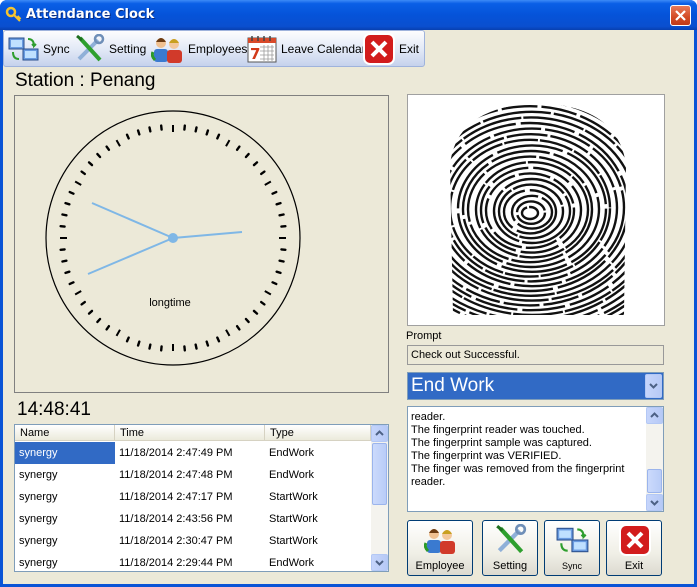 This screenshot has width=697, height=587. What do you see at coordinates (65, 433) in the screenshot?
I see `column-header-name: Name` at bounding box center [65, 433].